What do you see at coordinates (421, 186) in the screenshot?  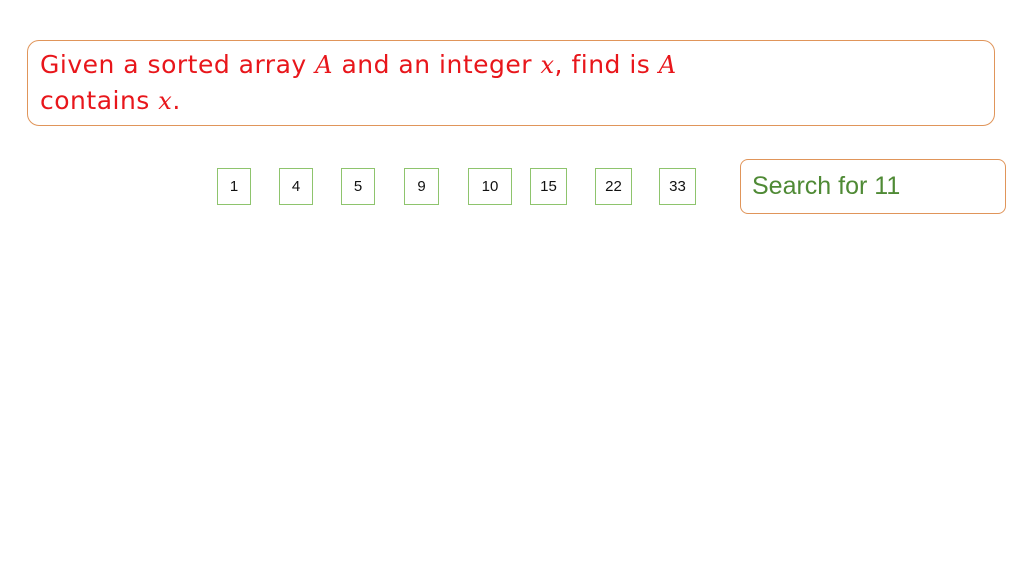 I see `array-cell: 9` at bounding box center [421, 186].